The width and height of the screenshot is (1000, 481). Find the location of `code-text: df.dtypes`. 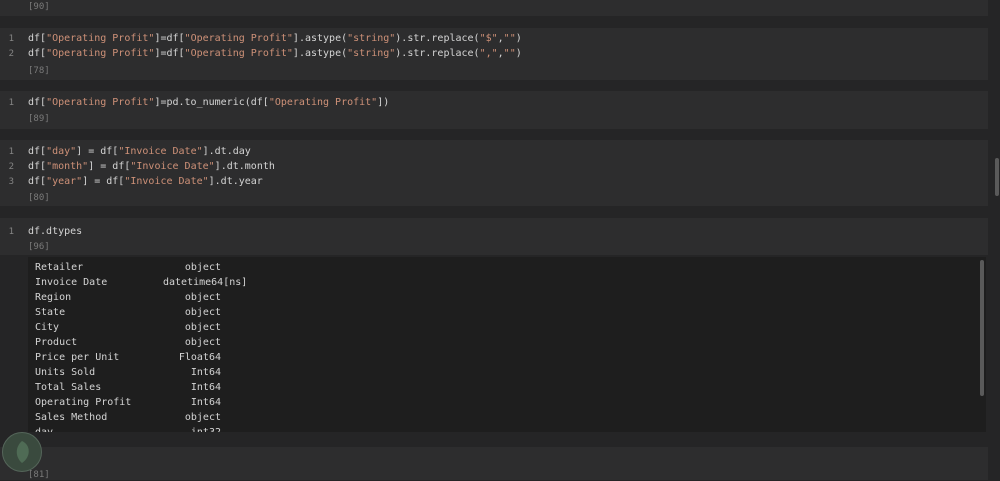

code-text: df.dtypes is located at coordinates (55, 232).